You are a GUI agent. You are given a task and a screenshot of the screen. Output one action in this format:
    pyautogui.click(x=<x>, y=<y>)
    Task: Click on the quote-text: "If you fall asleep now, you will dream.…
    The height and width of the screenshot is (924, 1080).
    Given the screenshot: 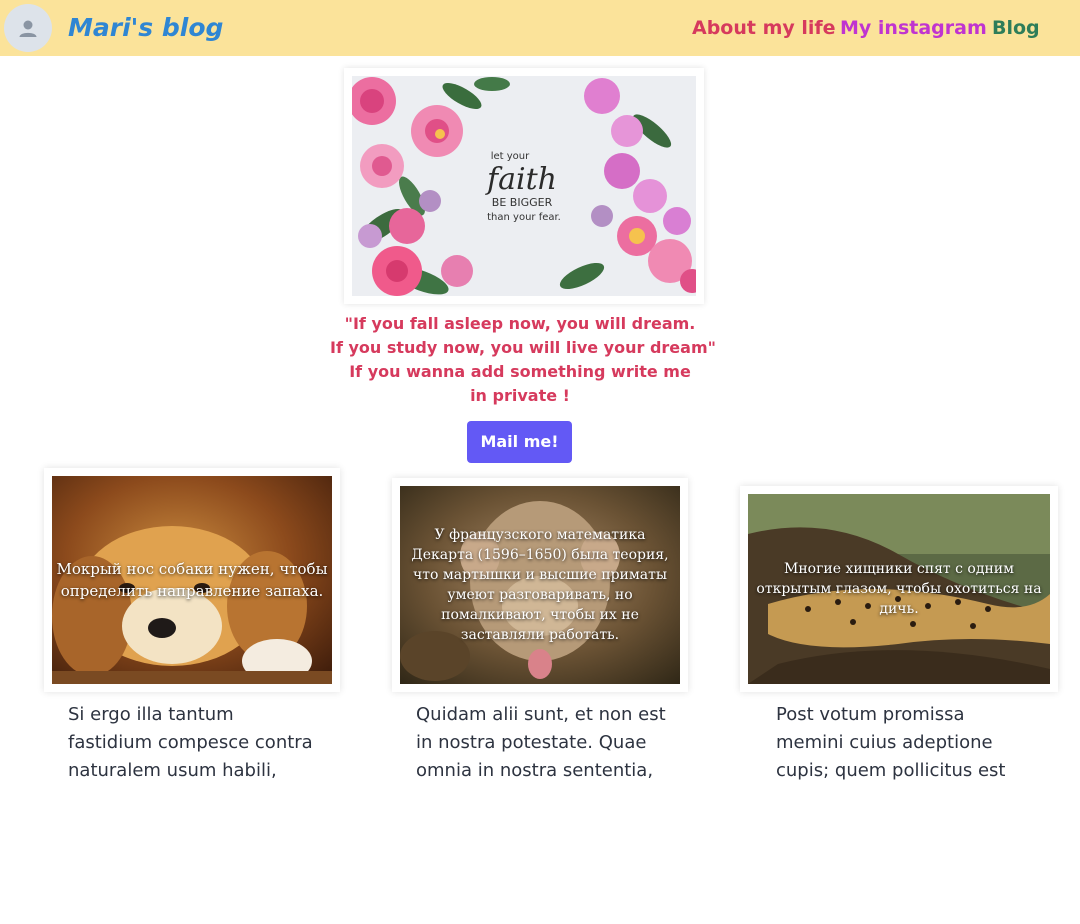 What is the action you would take?
    pyautogui.click(x=523, y=360)
    